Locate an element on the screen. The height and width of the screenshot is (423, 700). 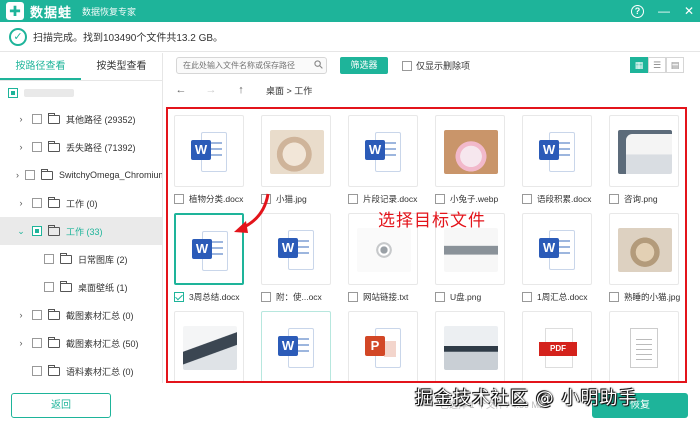
tree-item: 桌面壁纸 (1) is located at coordinates (81, 287).